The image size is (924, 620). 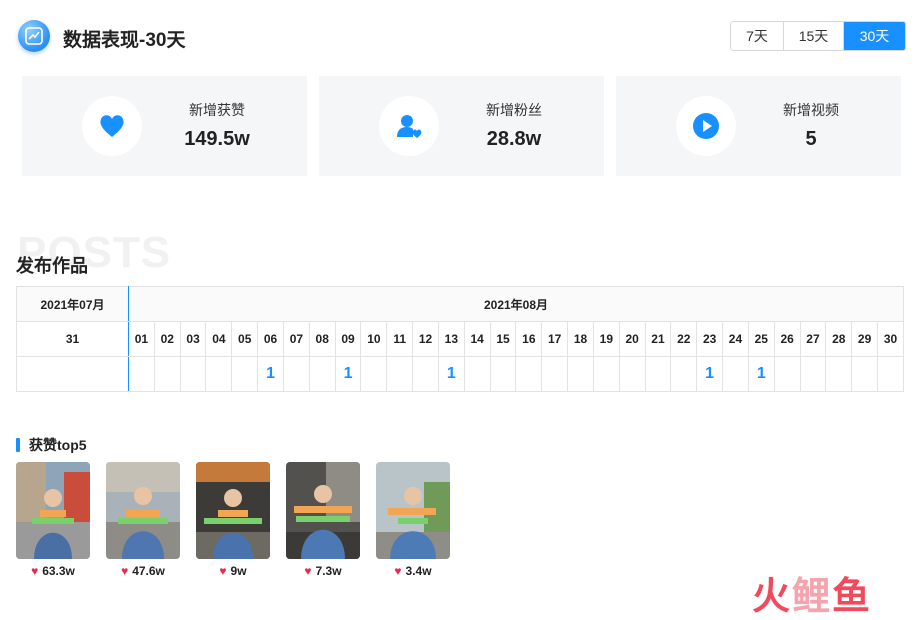 I want to click on day-cell: 18, so click(x=580, y=339).